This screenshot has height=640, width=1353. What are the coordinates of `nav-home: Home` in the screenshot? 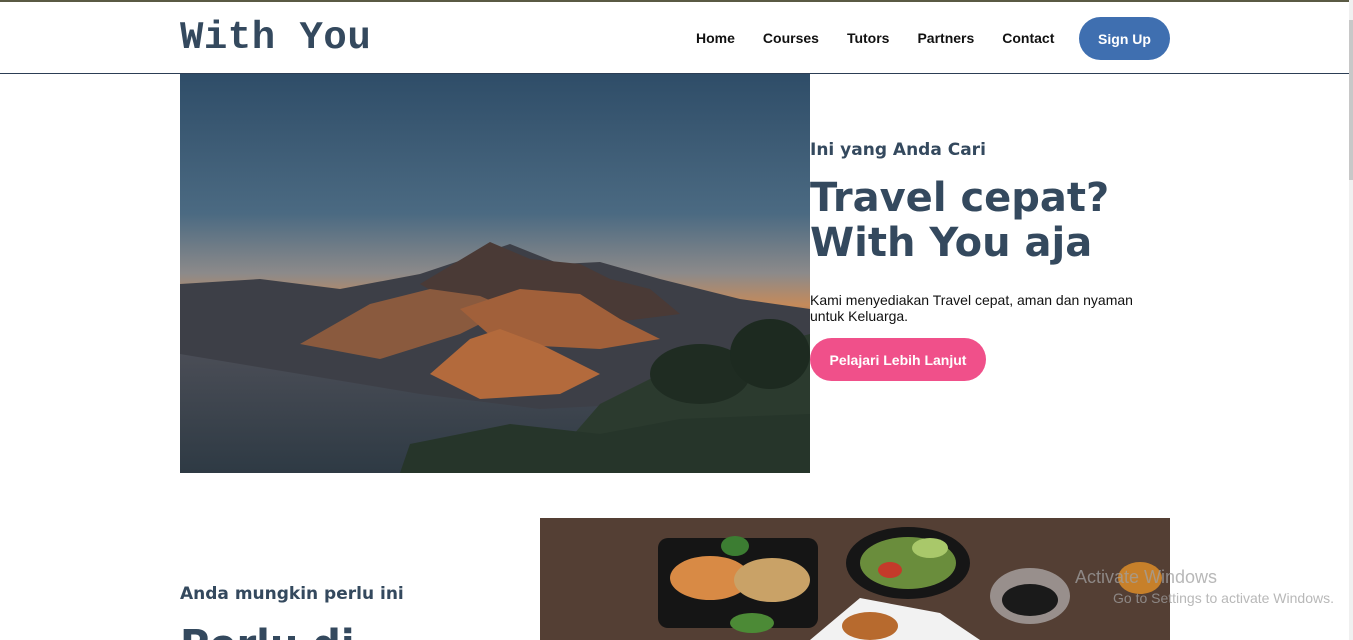 It's located at (715, 38).